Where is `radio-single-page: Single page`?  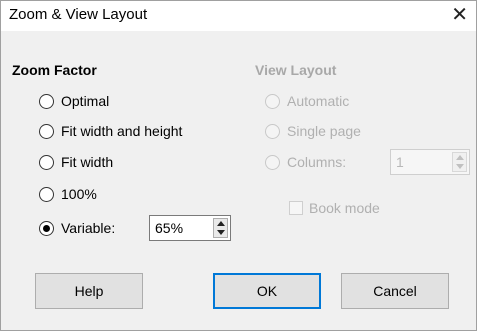
radio-single-page: Single page is located at coordinates (313, 131).